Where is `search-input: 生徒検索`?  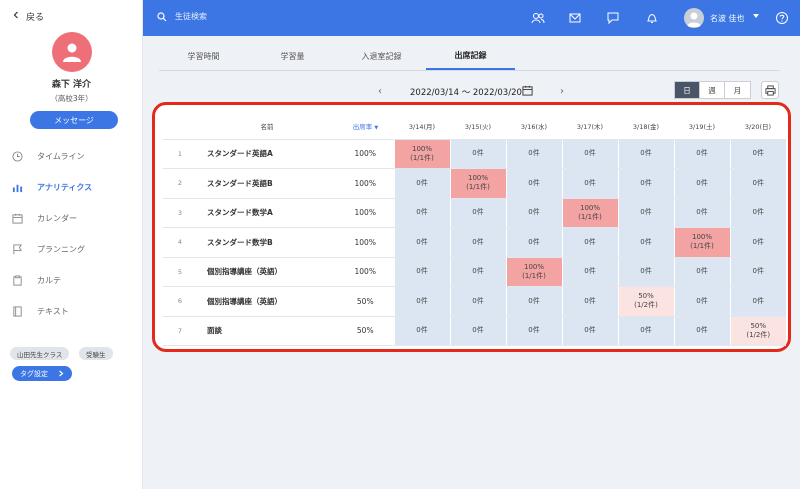
search-input: 生徒検索 is located at coordinates (182, 16).